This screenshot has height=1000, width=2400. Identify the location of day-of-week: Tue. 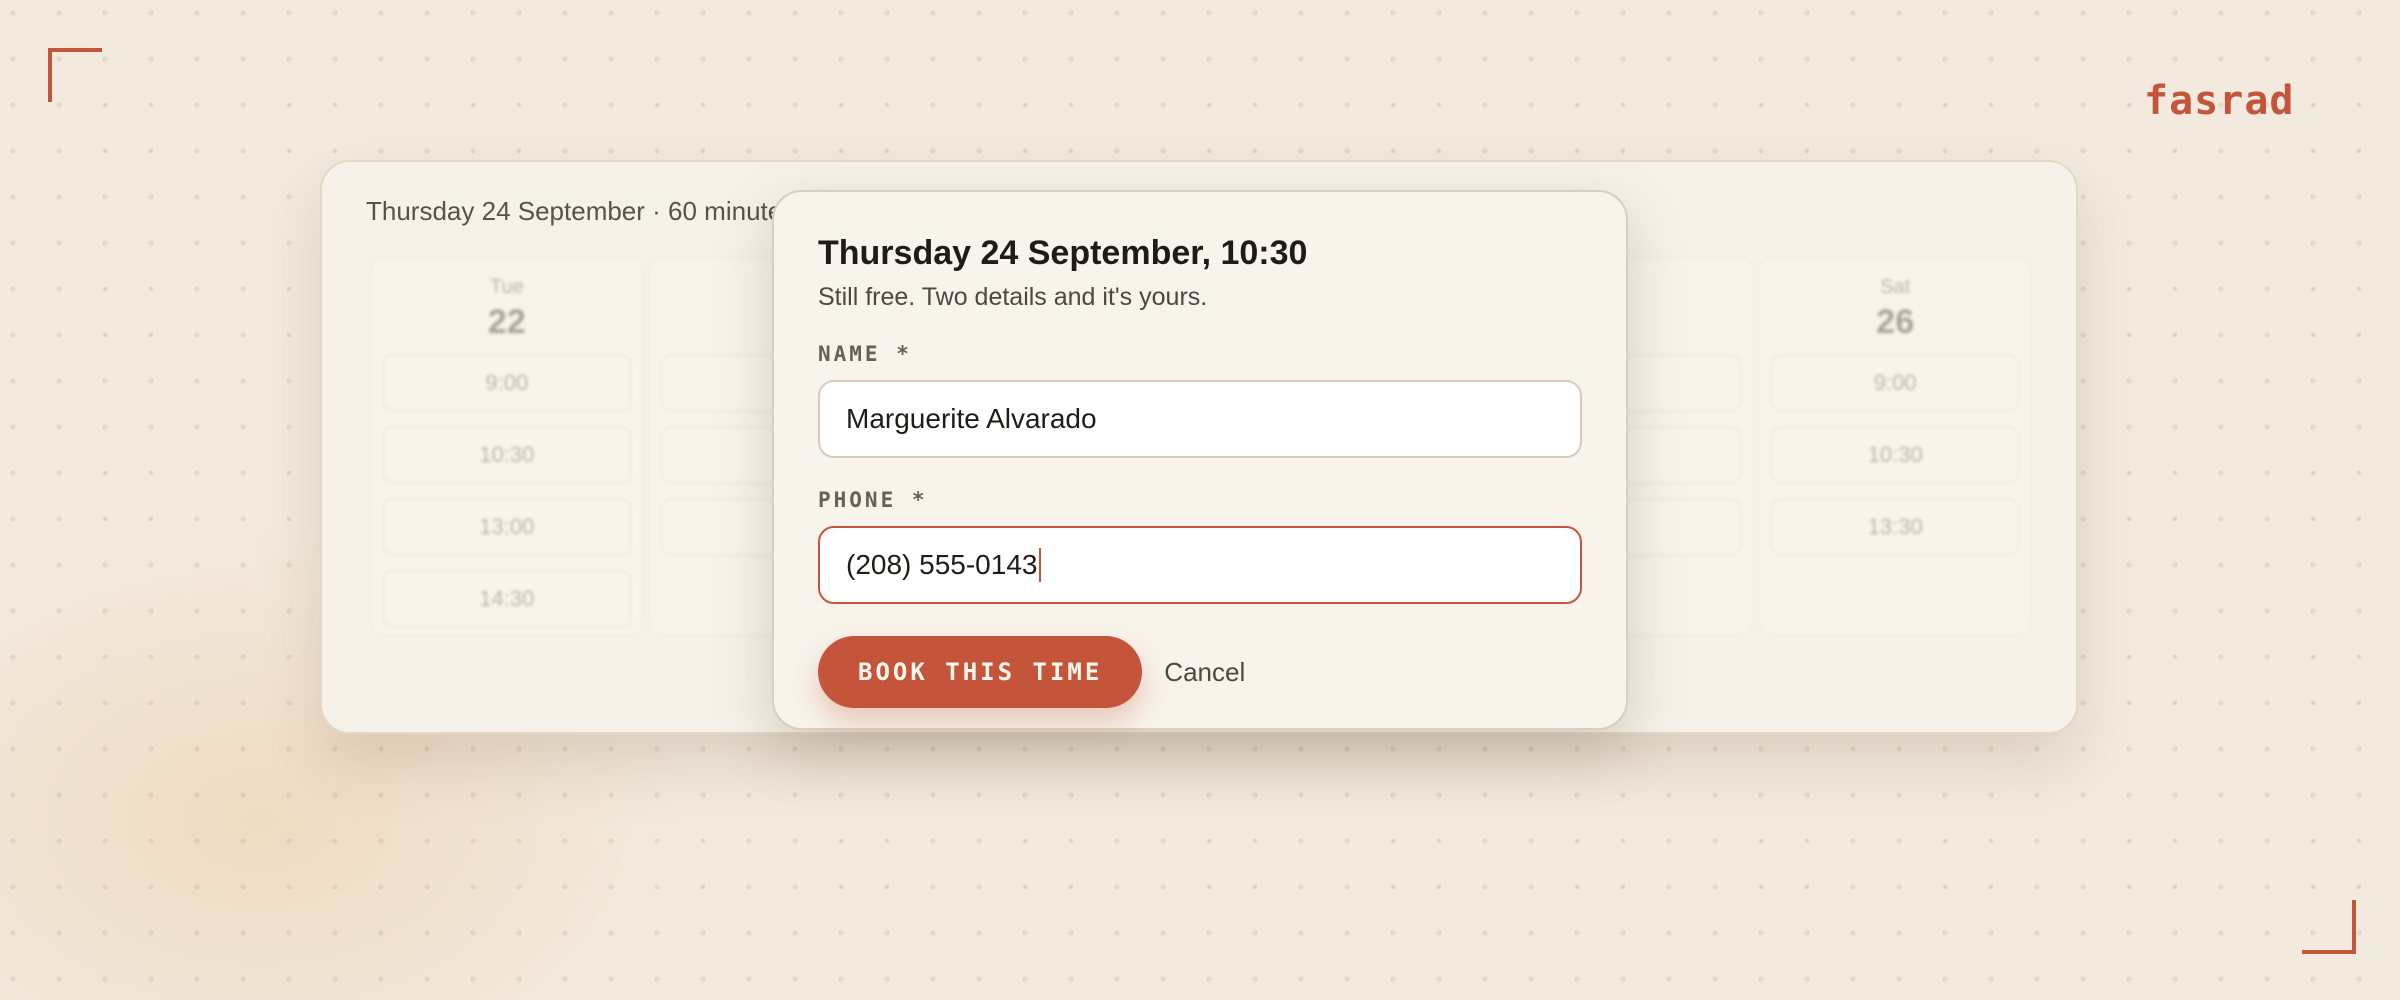
(506, 287).